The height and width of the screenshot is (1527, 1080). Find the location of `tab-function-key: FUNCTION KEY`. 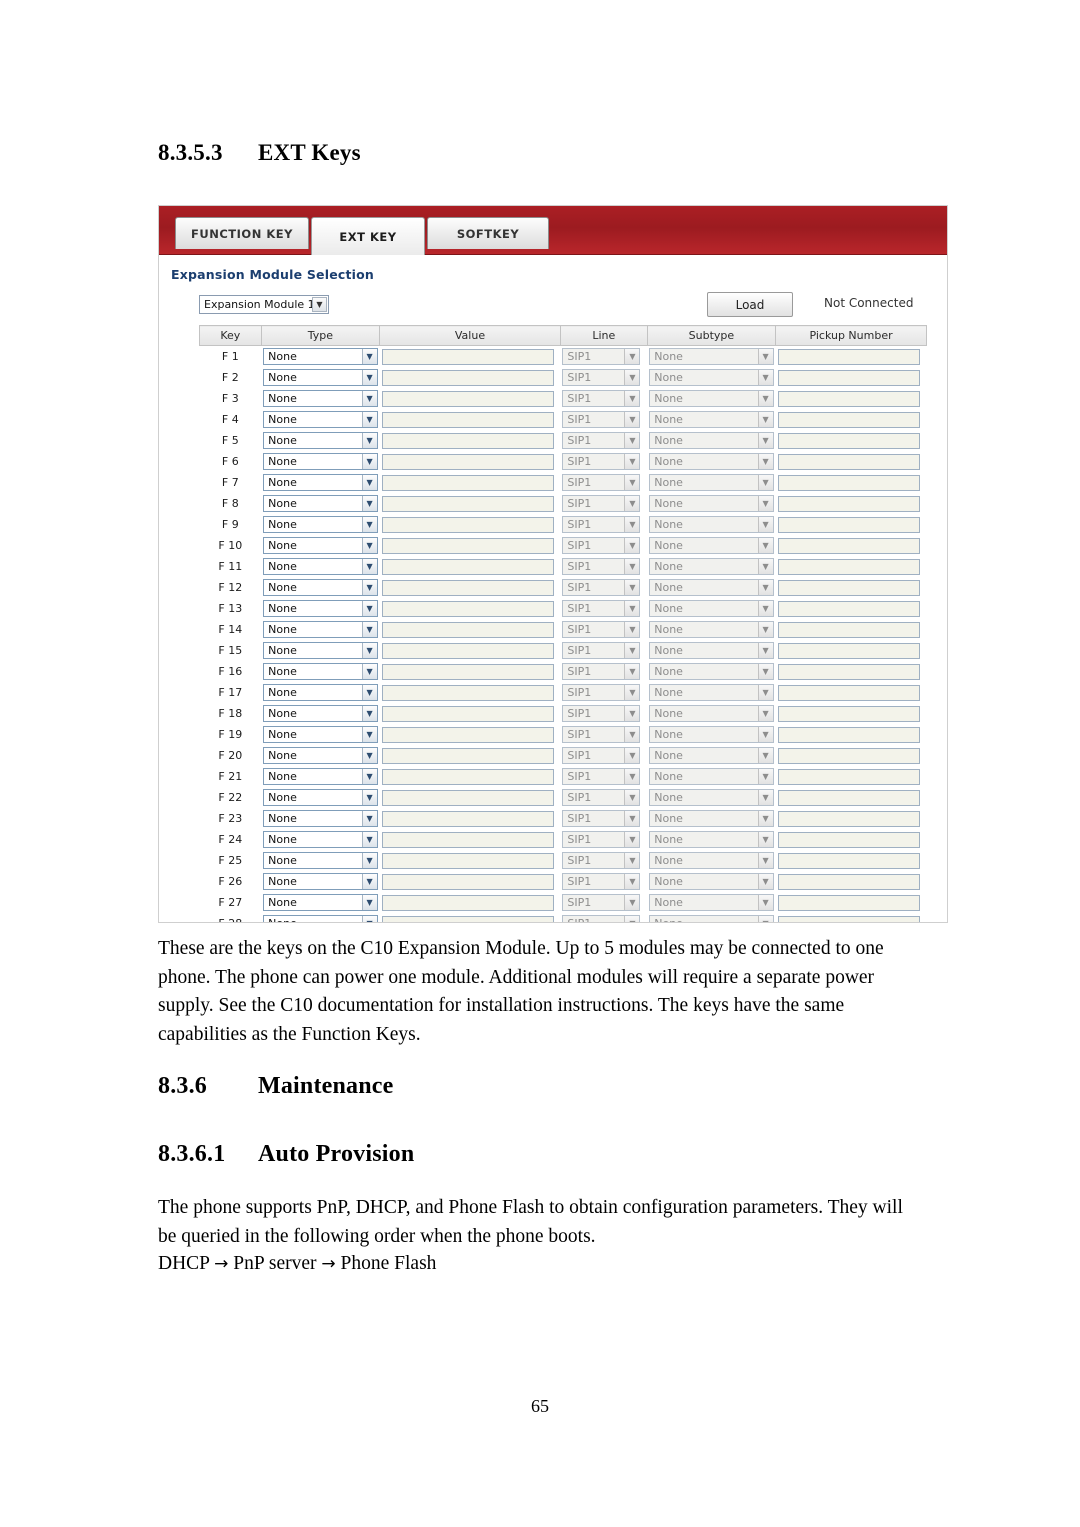

tab-function-key: FUNCTION KEY is located at coordinates (242, 233).